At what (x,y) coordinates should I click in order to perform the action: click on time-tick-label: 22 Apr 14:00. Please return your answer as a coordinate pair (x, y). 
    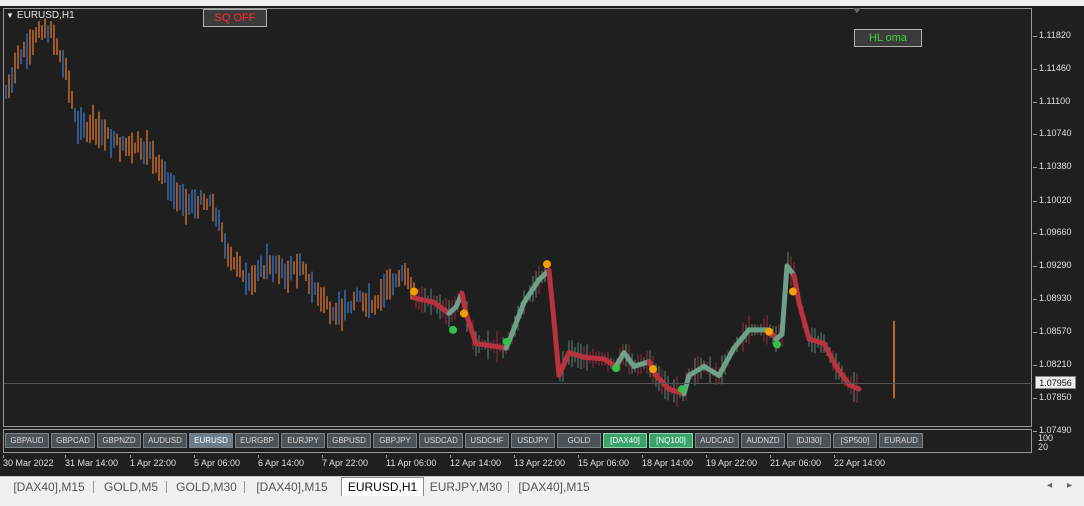
    Looking at the image, I should click on (860, 461).